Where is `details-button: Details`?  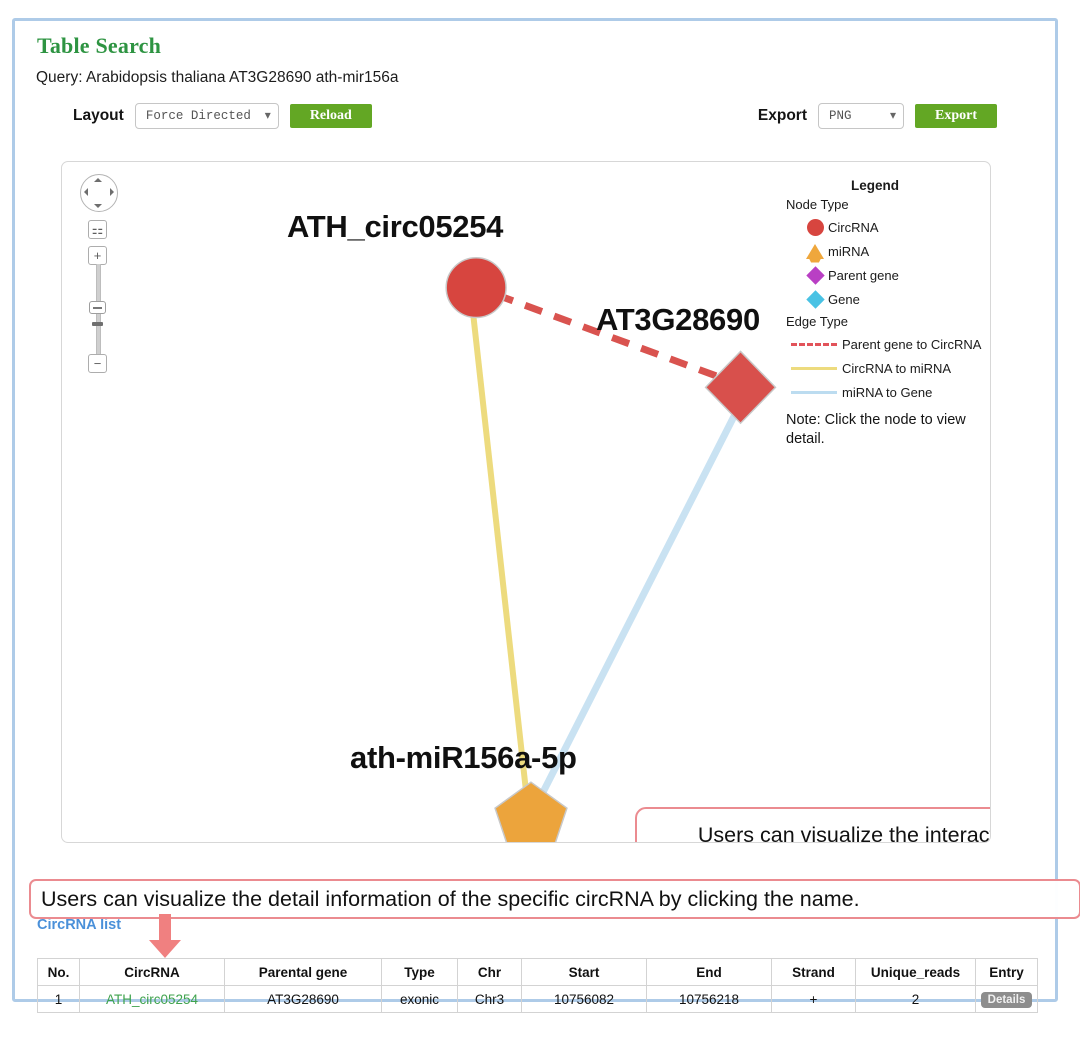
details-button: Details is located at coordinates (1006, 999).